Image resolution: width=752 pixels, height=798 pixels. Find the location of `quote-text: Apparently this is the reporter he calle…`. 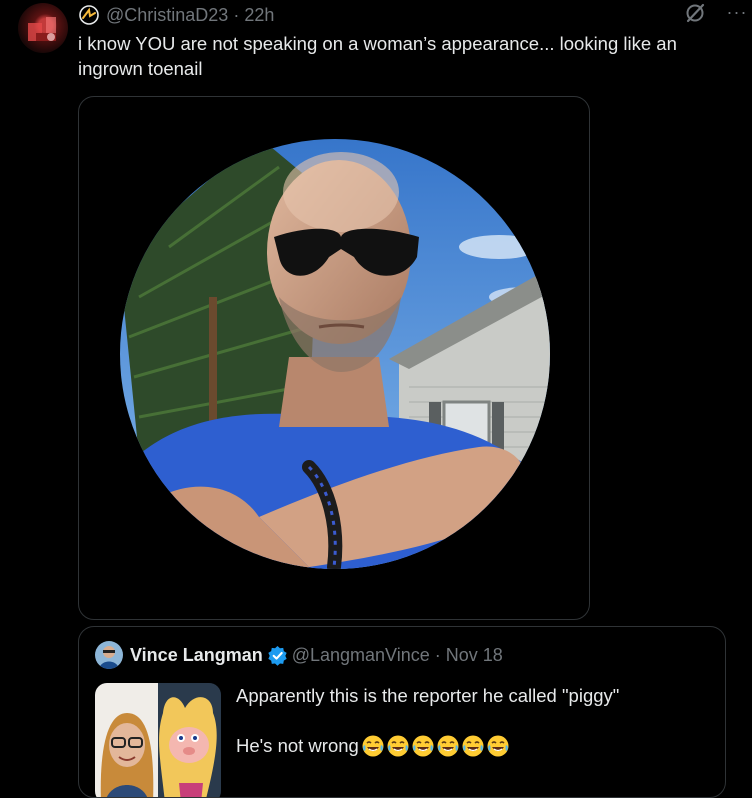

quote-text: Apparently this is the reporter he calle… is located at coordinates (427, 720).